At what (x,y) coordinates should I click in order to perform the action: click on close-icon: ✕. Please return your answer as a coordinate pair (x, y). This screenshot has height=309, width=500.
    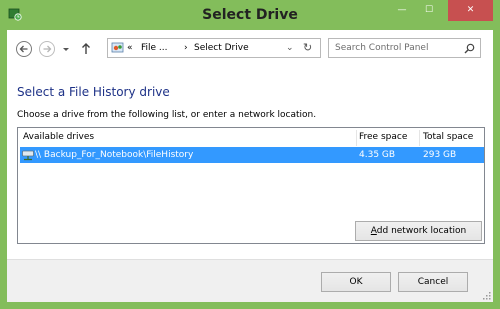
    Looking at the image, I should click on (470, 10).